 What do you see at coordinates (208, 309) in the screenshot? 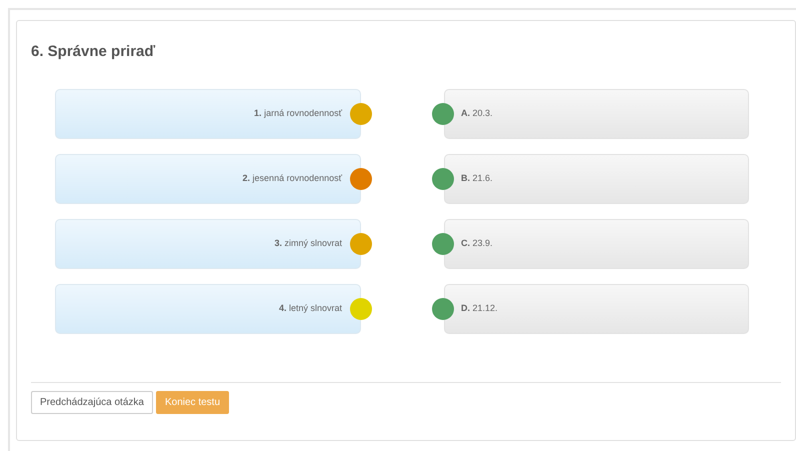
I see `match-item: 4. letný slnovrat` at bounding box center [208, 309].